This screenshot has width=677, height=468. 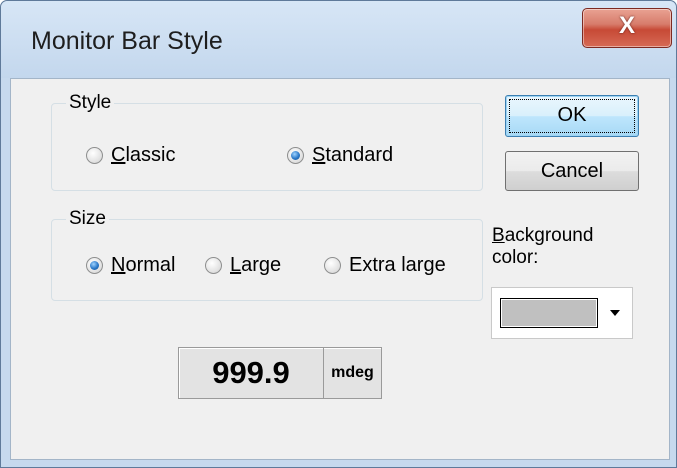 What do you see at coordinates (90, 103) in the screenshot?
I see `style-group-label: Style` at bounding box center [90, 103].